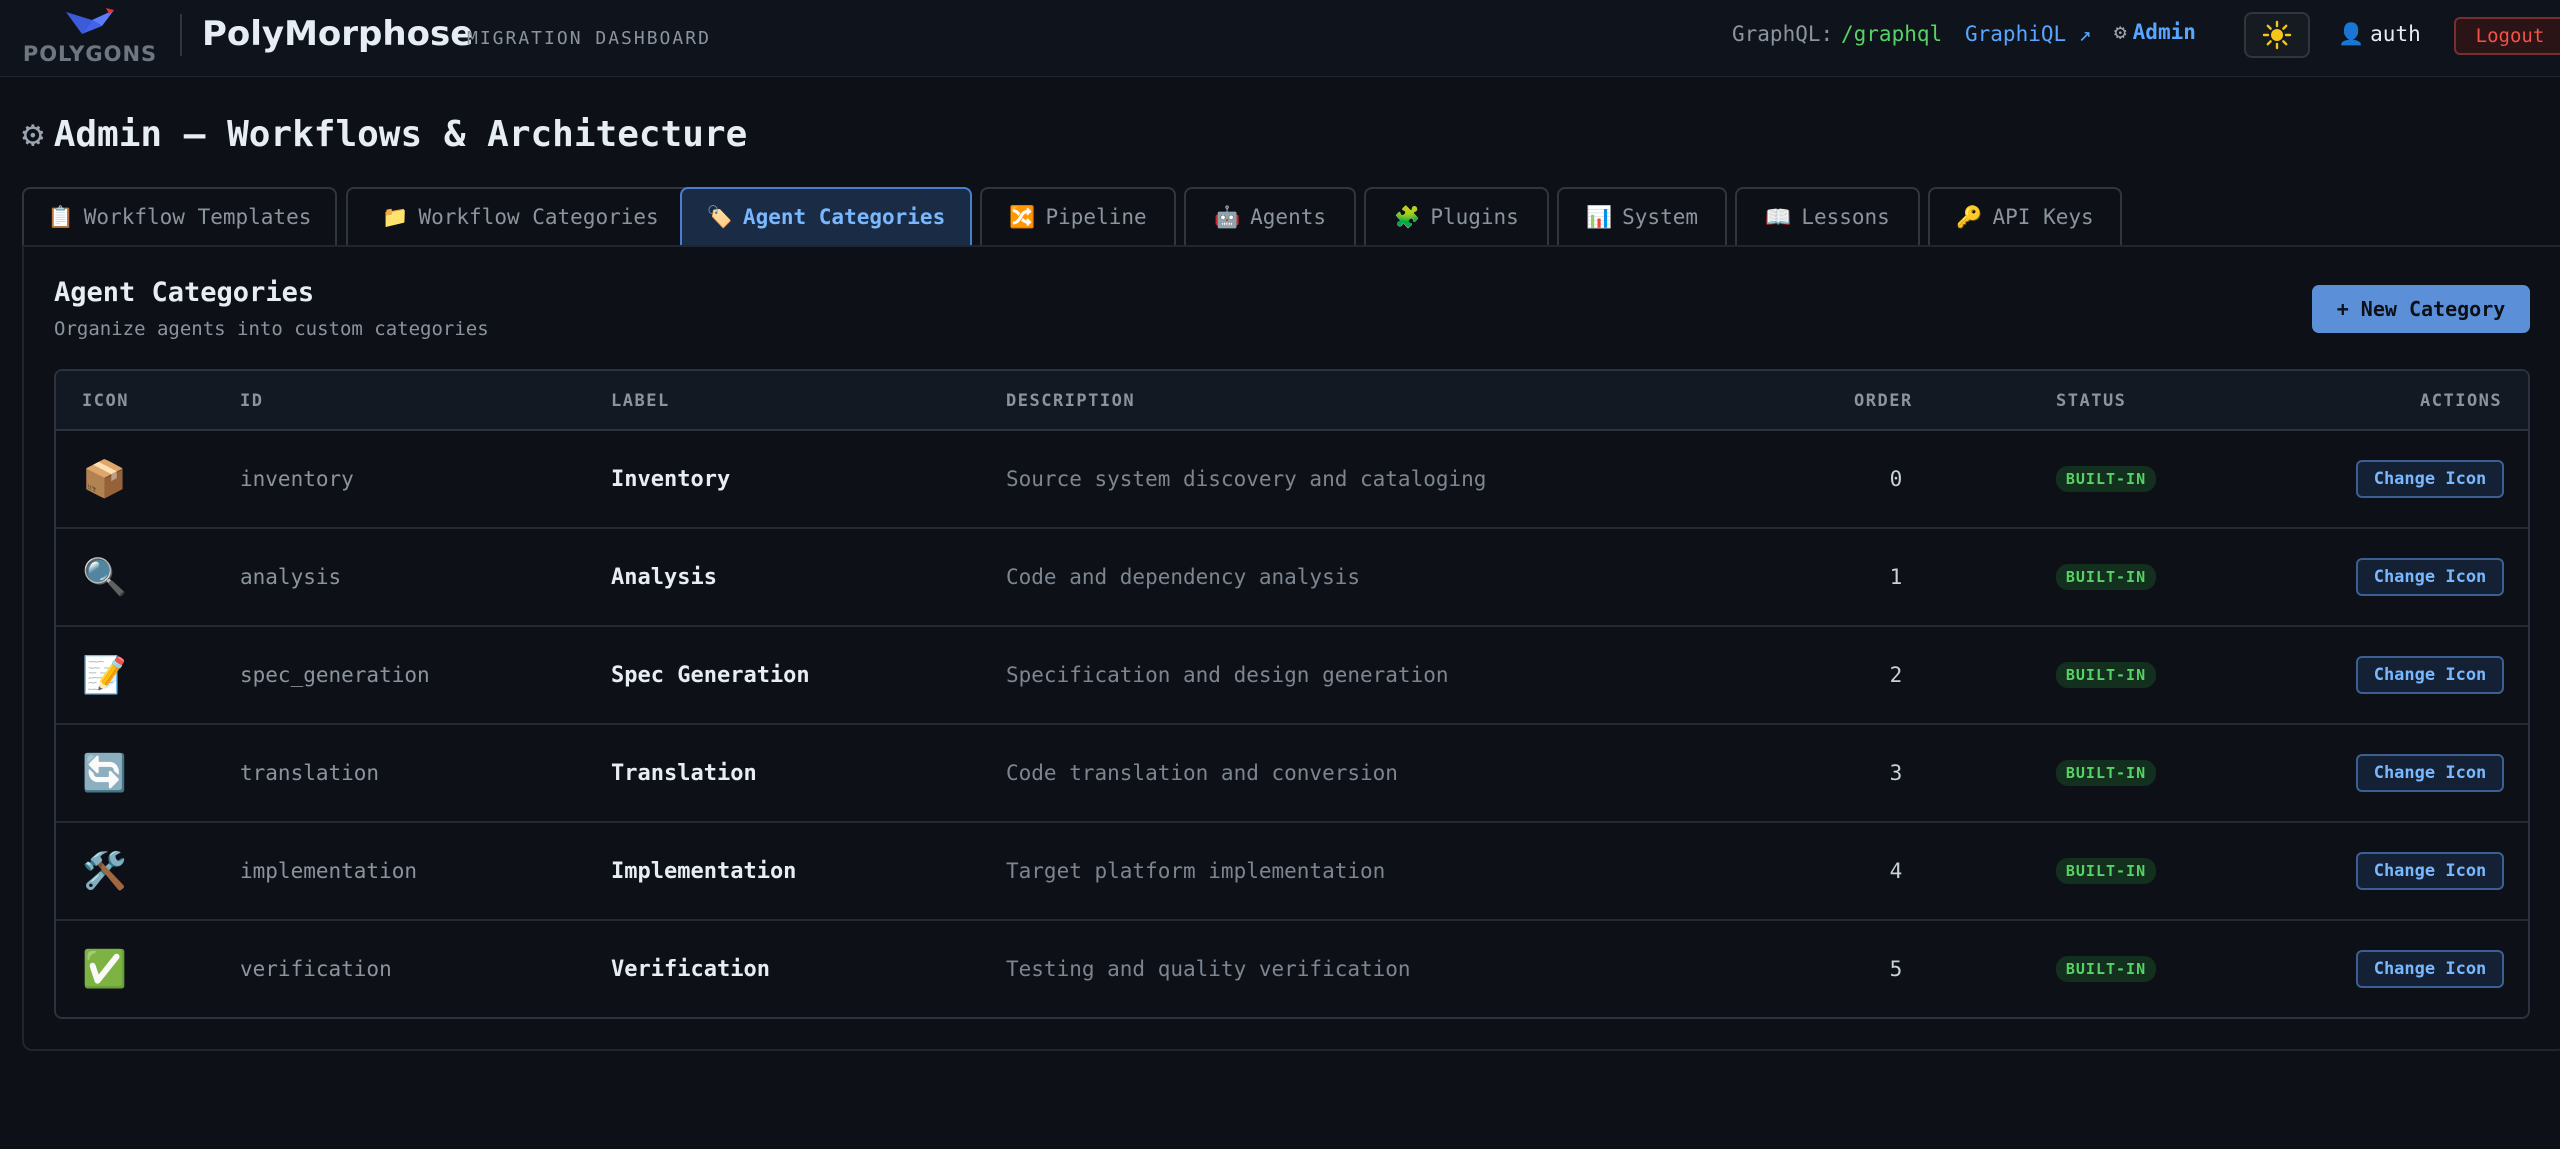  Describe the element at coordinates (1288, 217) in the screenshot. I see `tab-label: Agents` at that location.